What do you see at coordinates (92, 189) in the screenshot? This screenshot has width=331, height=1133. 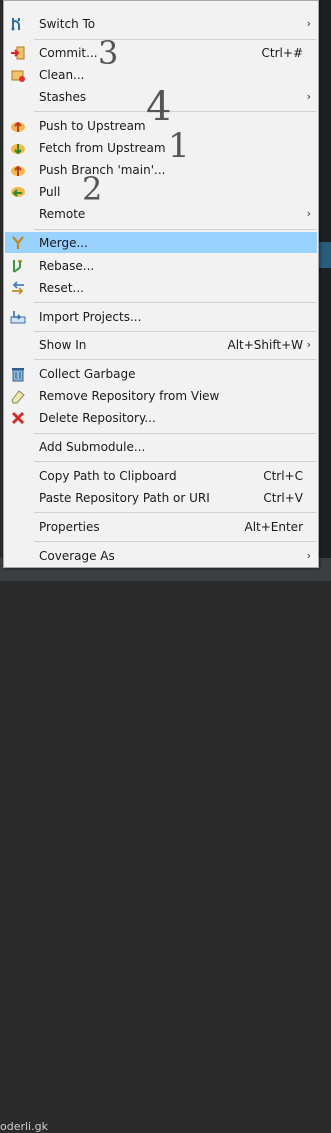 I see `annotation-2: 2` at bounding box center [92, 189].